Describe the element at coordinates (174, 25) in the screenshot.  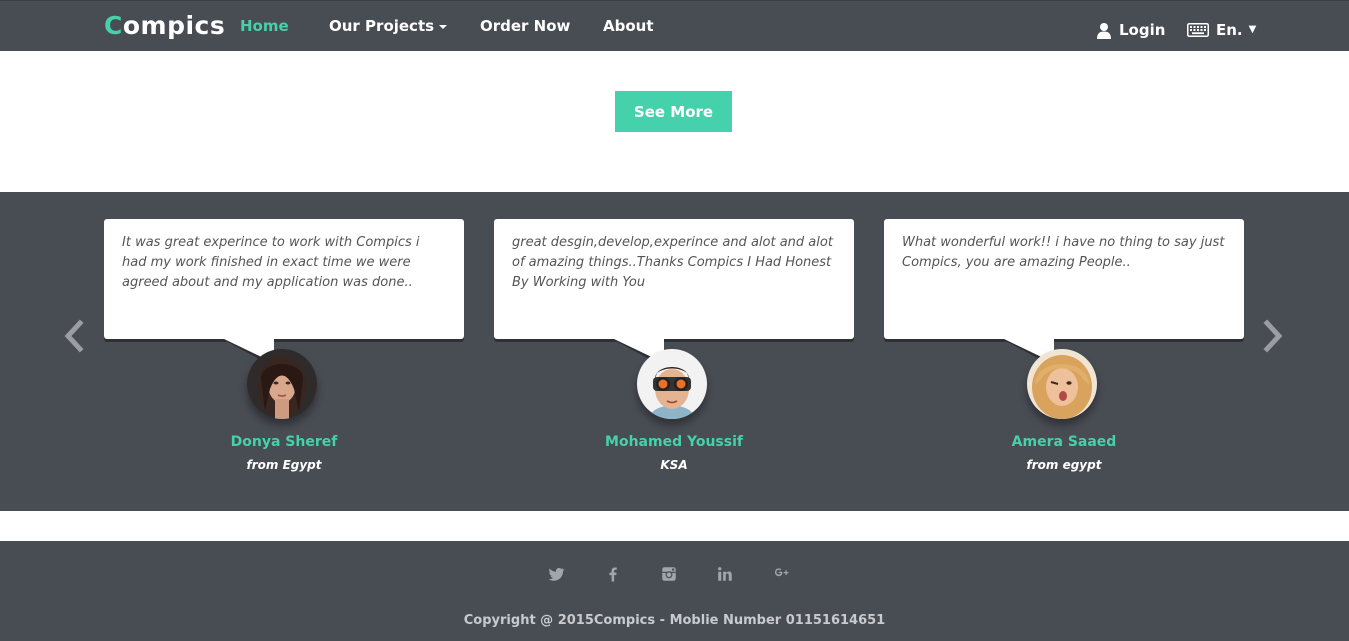
I see `brand-rest: ompics` at that location.